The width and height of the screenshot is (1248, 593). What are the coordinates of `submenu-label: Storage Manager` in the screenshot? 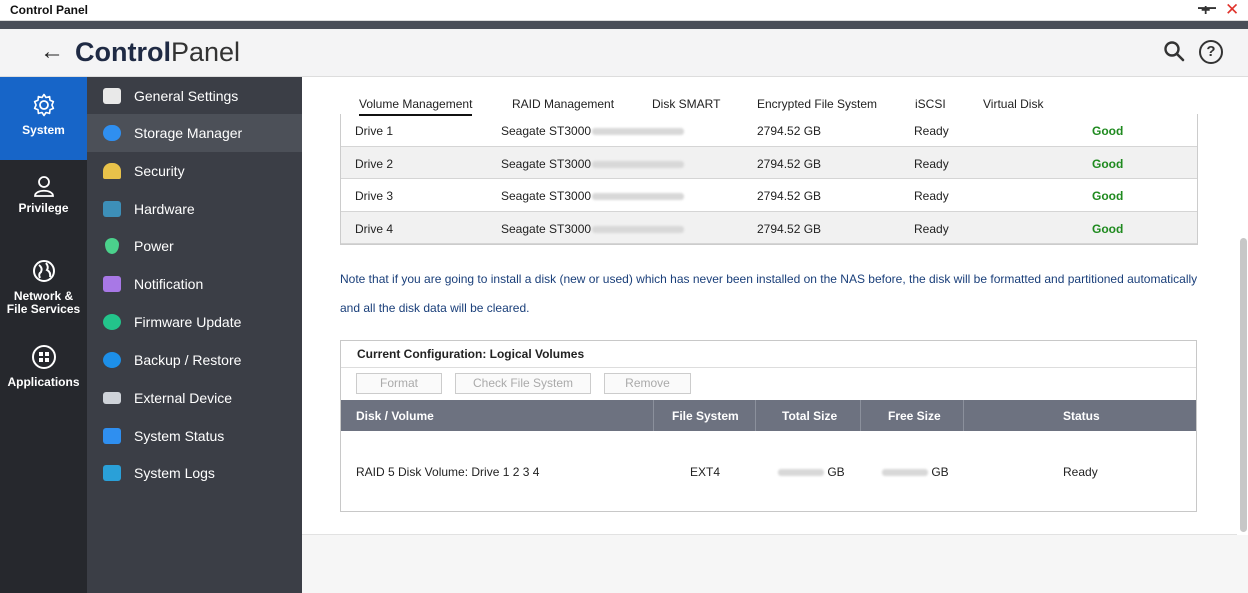 It's located at (188, 133).